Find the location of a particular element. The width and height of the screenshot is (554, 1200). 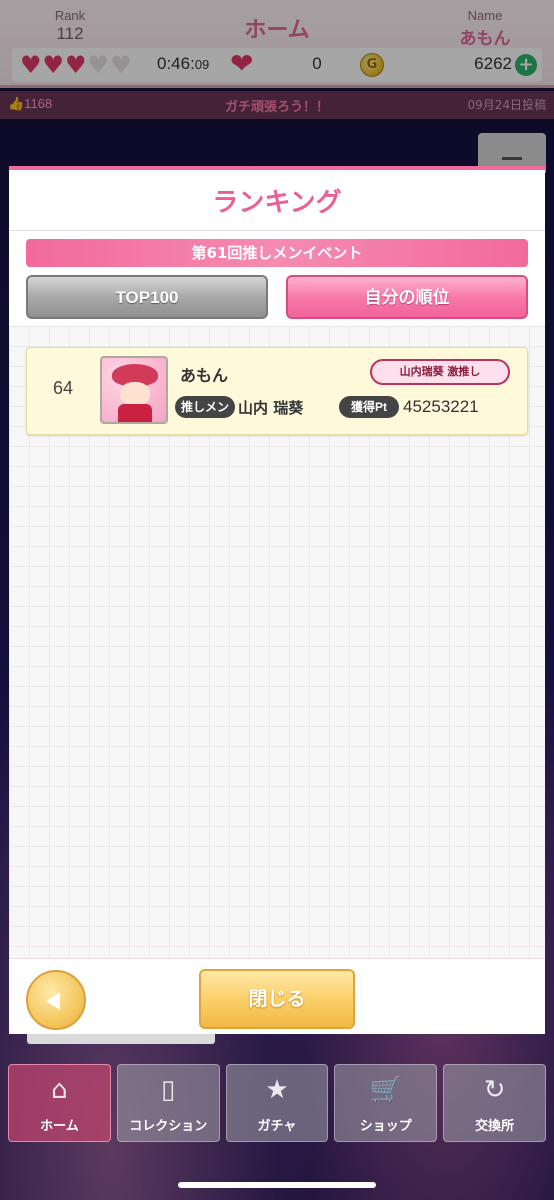

nav-label: ショップ is located at coordinates (385, 1126).